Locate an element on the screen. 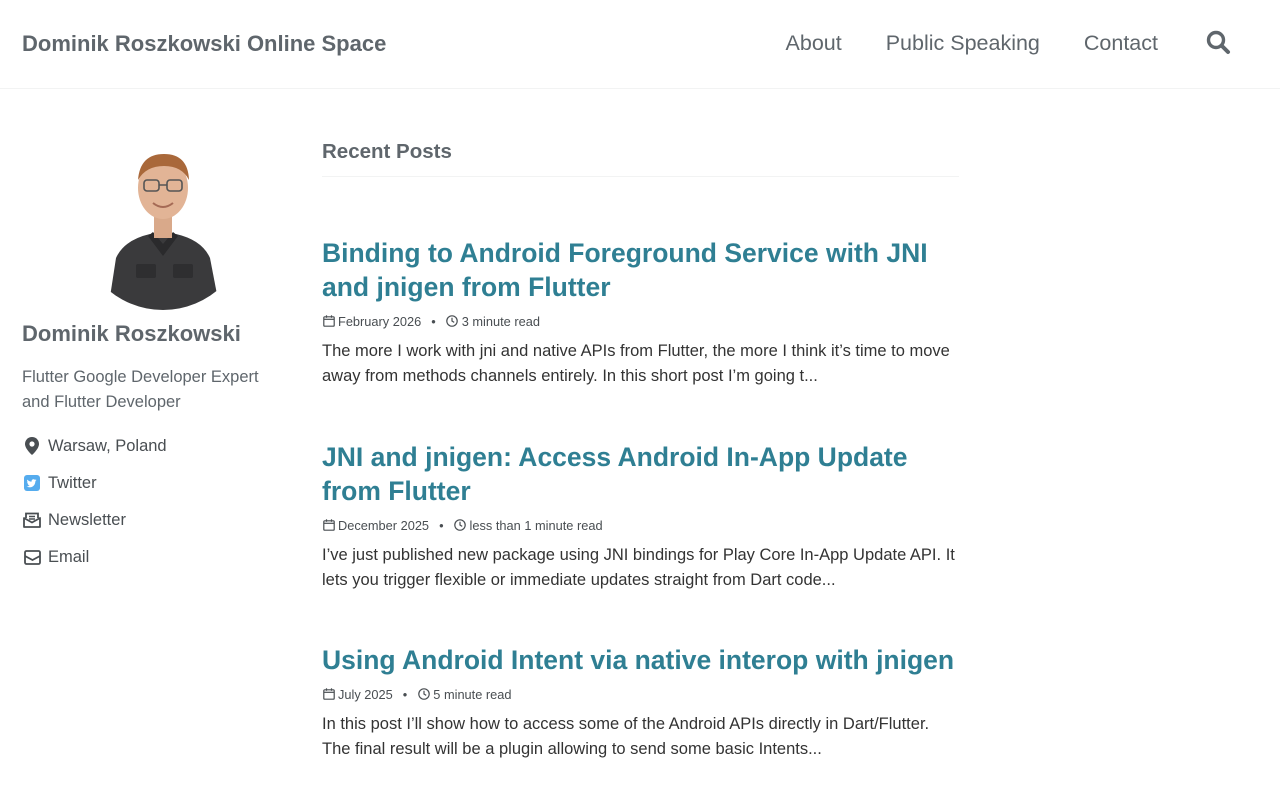 The height and width of the screenshot is (800, 1280). post-date: February 2026 is located at coordinates (380, 321).